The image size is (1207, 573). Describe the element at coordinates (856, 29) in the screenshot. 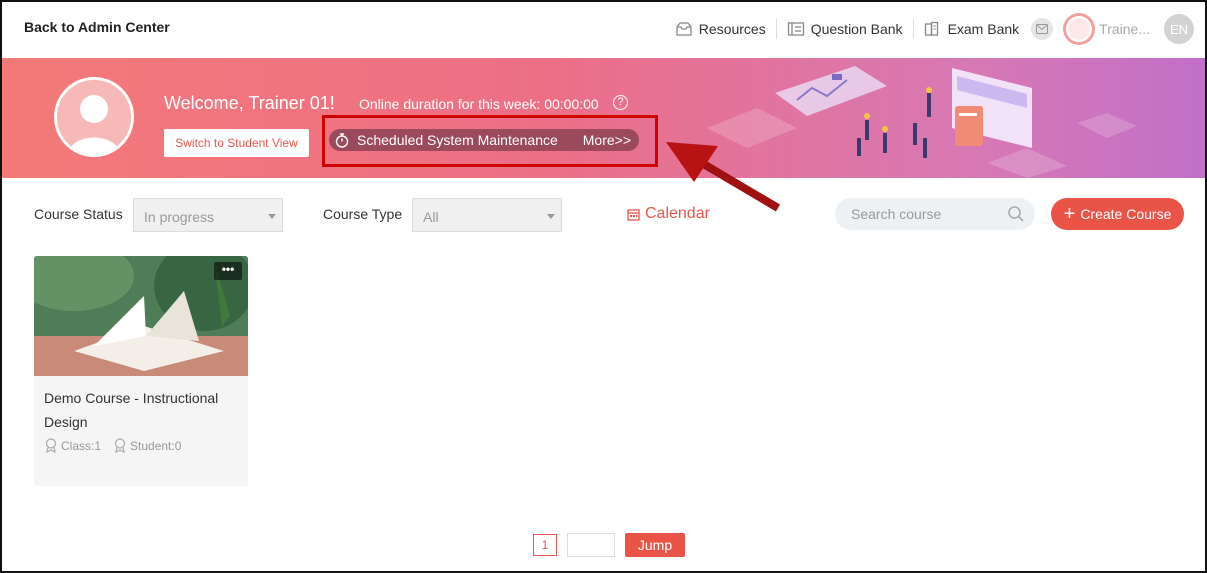

I see `nav-question-bank-label: Question Bank` at that location.